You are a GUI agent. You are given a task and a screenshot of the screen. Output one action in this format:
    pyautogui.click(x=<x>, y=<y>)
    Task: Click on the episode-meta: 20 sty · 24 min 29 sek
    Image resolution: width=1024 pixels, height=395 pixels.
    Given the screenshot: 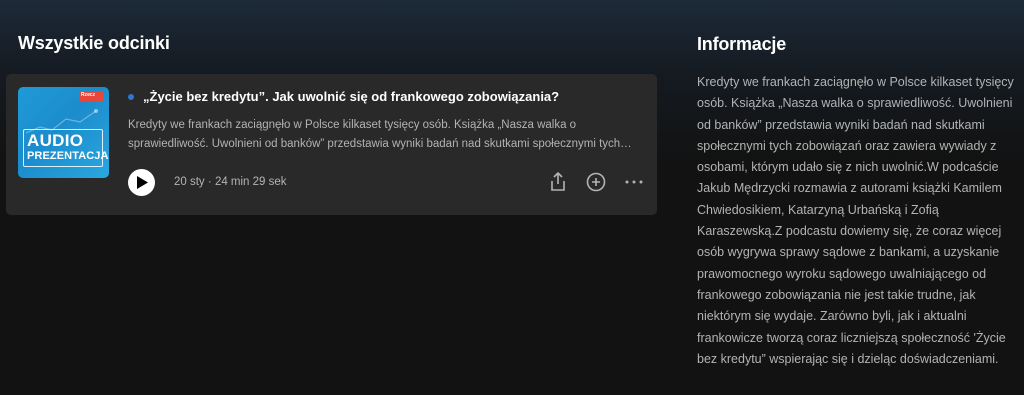 What is the action you would take?
    pyautogui.click(x=230, y=182)
    